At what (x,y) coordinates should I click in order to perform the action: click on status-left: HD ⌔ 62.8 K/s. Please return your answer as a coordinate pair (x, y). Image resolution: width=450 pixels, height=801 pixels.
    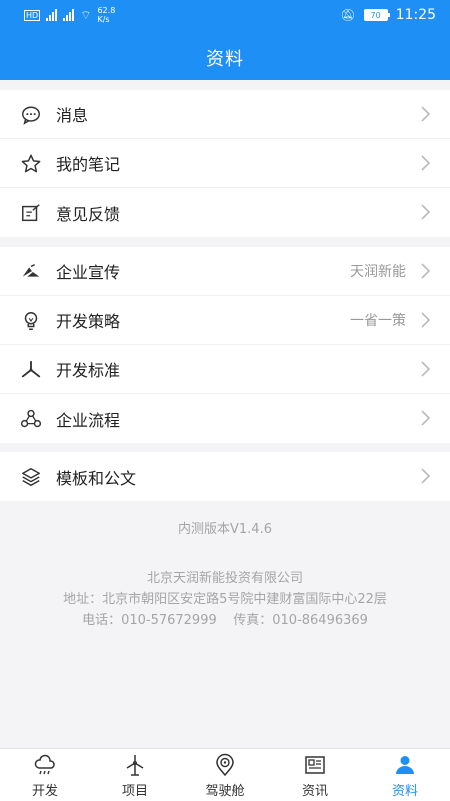
    Looking at the image, I should click on (72, 15).